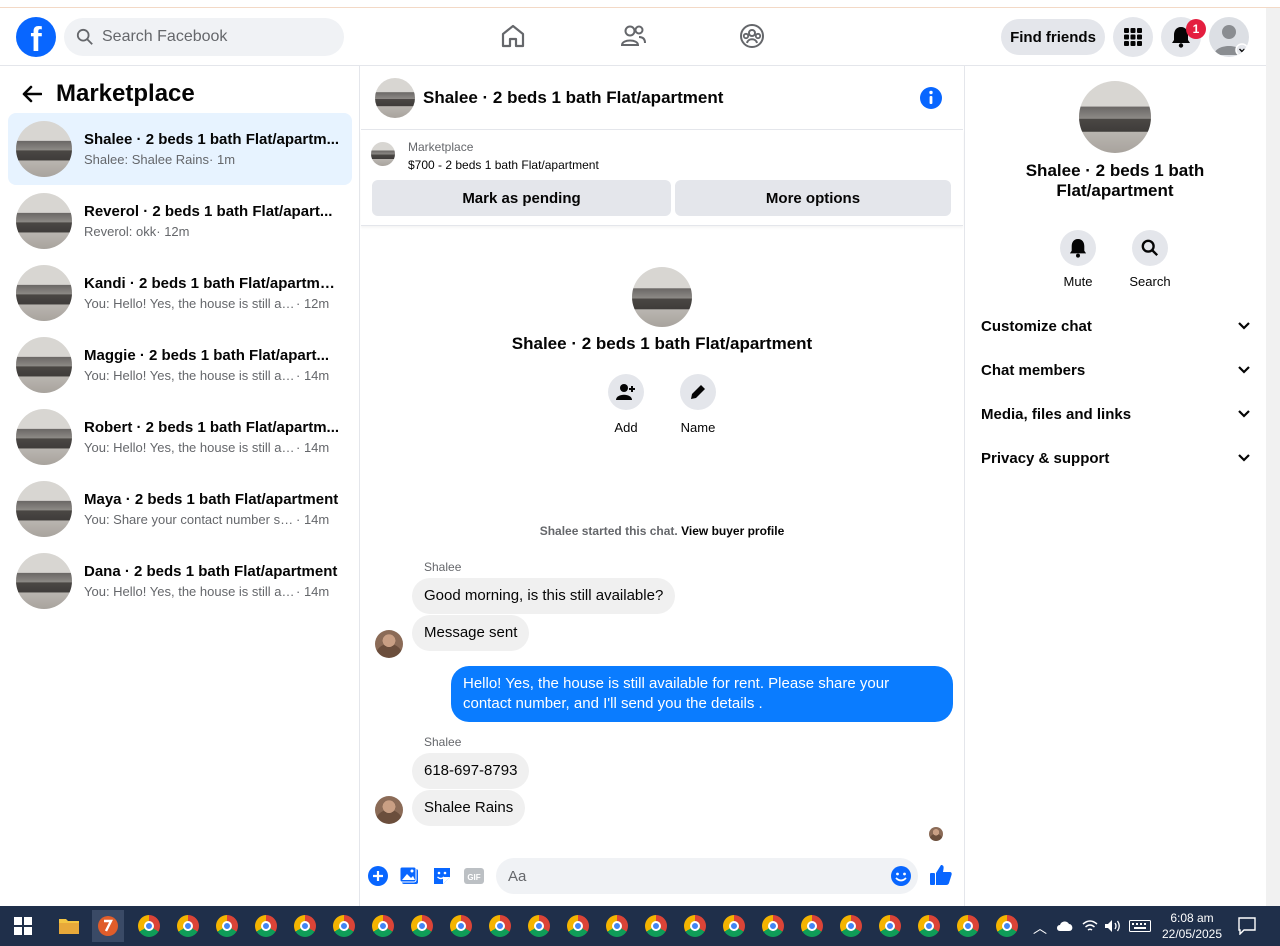 The width and height of the screenshot is (1280, 946). I want to click on taskbar-app-active-icon, so click(108, 926).